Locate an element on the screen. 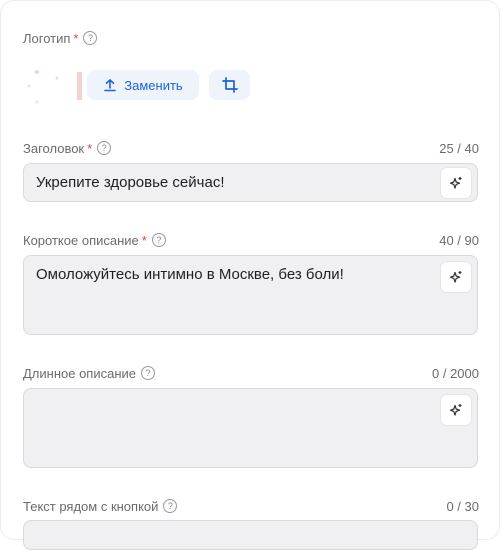 The image size is (502, 550). long-description-counter: 0 / 2000 is located at coordinates (455, 373).